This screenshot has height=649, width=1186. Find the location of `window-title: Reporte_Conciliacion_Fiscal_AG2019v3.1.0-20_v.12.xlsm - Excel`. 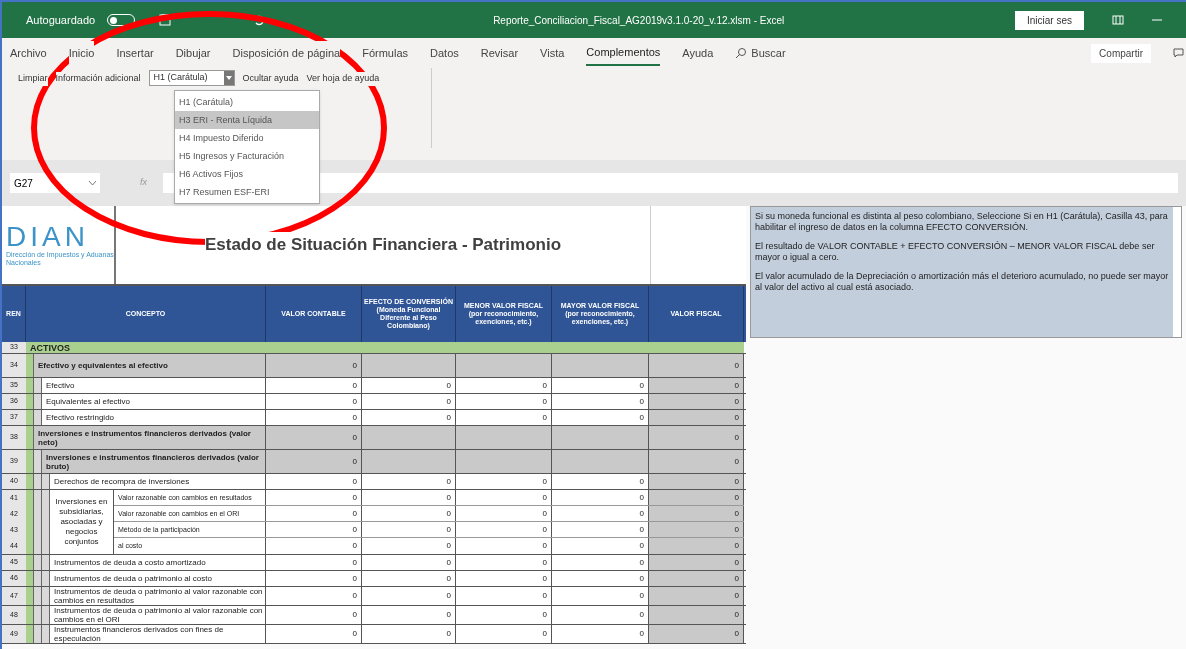

window-title: Reporte_Conciliacion_Fiscal_AG2019v3.1.0-20_v.12.xlsm - Excel is located at coordinates (639, 20).